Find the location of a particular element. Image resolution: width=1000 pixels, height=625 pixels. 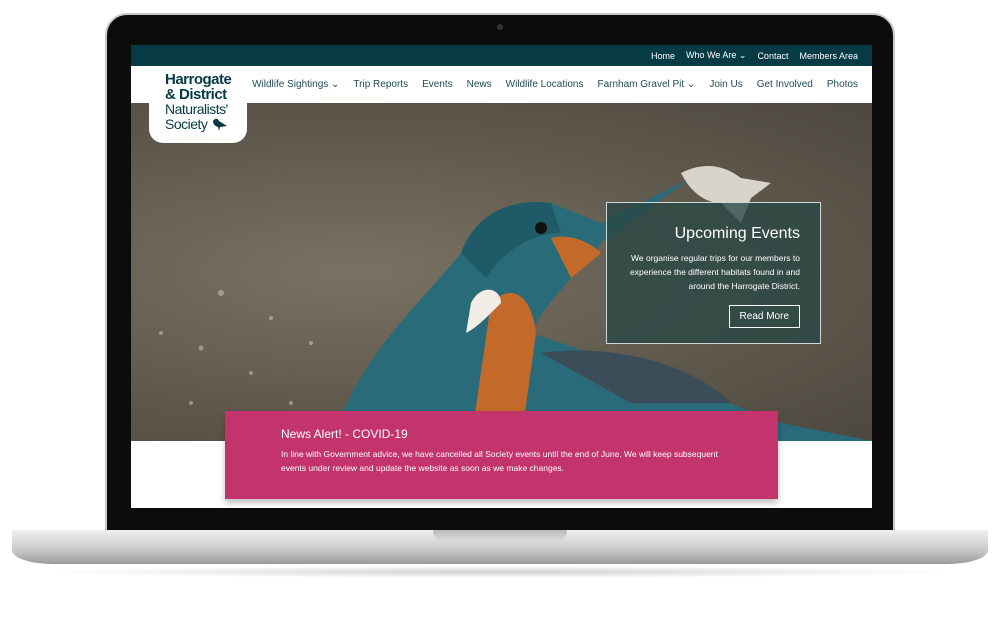

events-title: Upcoming Events is located at coordinates (737, 233).